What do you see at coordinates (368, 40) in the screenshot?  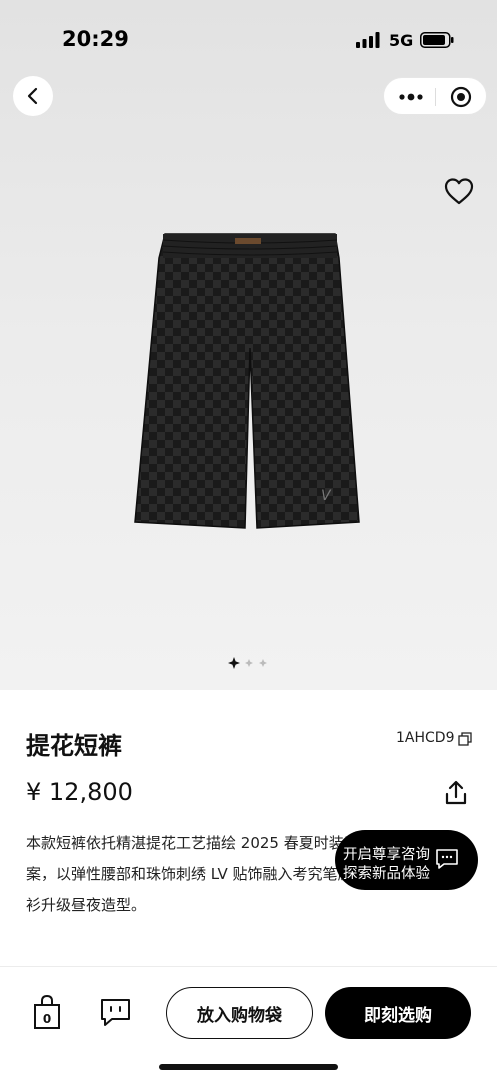 I see `signal-icon` at bounding box center [368, 40].